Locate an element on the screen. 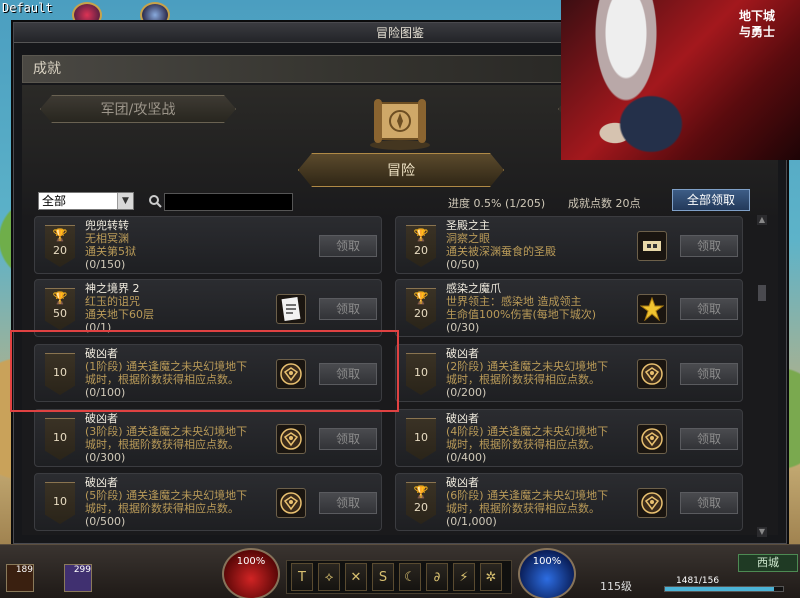 The width and height of the screenshot is (800, 598). claim-all-button: 全部领取 is located at coordinates (711, 200).